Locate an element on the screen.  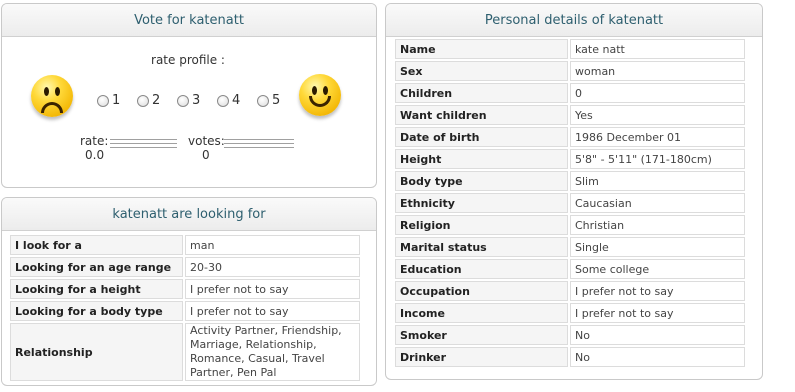
table-row: Ethnicity Caucasian is located at coordinates (570, 203).